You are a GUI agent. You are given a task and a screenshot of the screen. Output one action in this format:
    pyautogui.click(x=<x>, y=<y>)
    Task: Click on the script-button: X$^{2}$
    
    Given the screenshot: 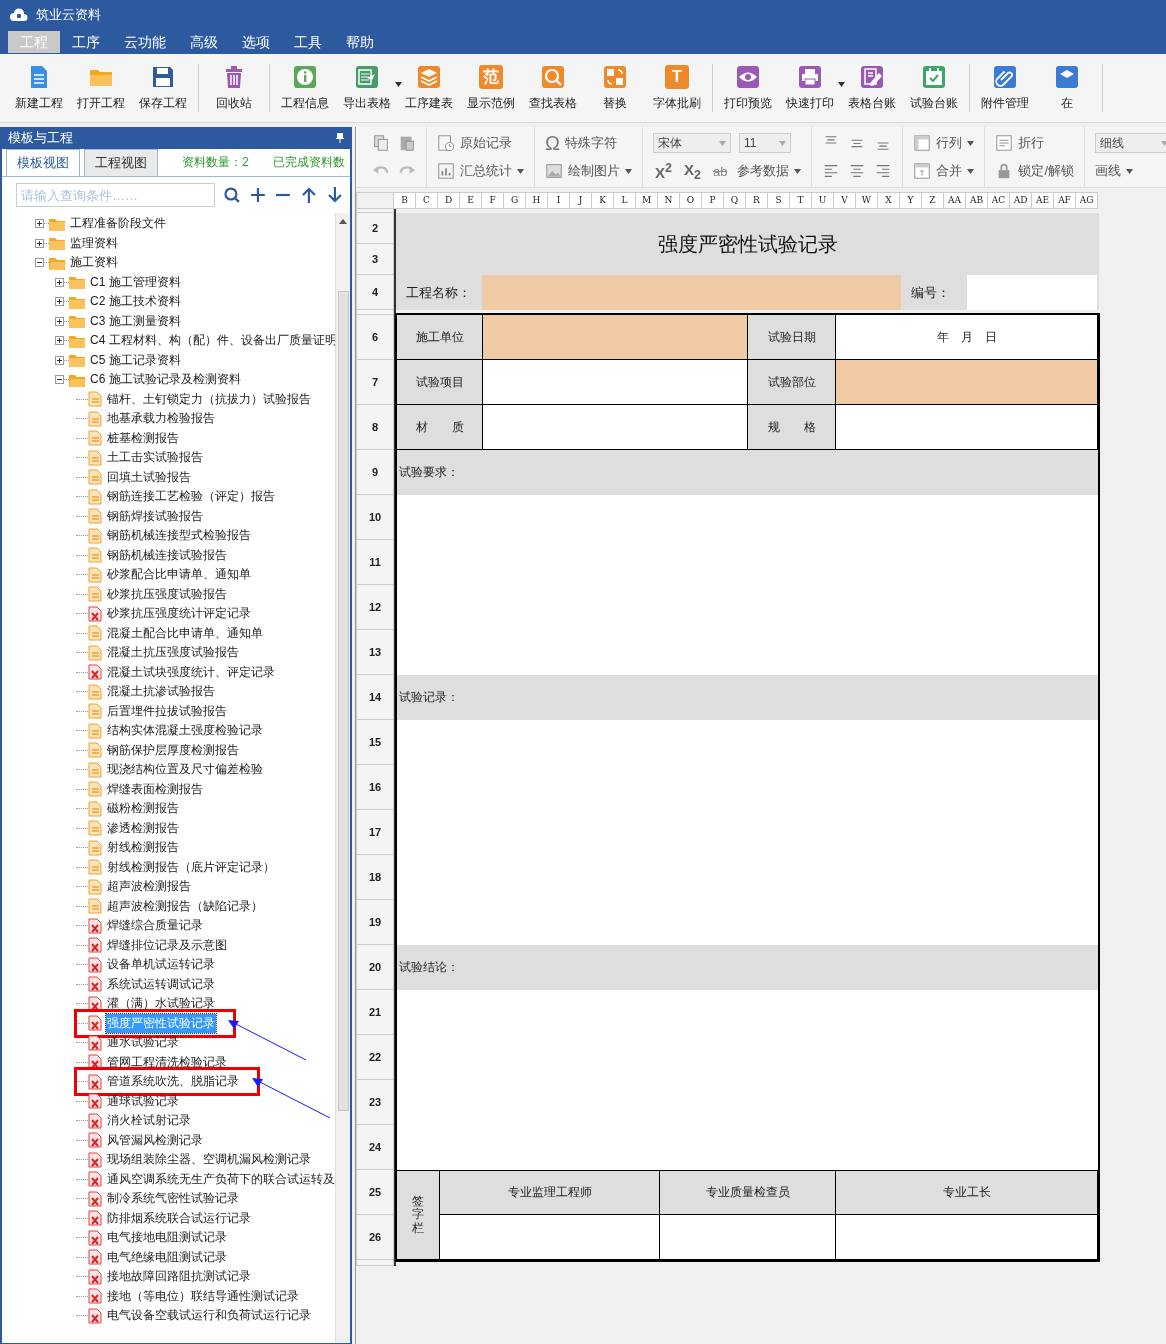 What is the action you would take?
    pyautogui.click(x=663, y=171)
    